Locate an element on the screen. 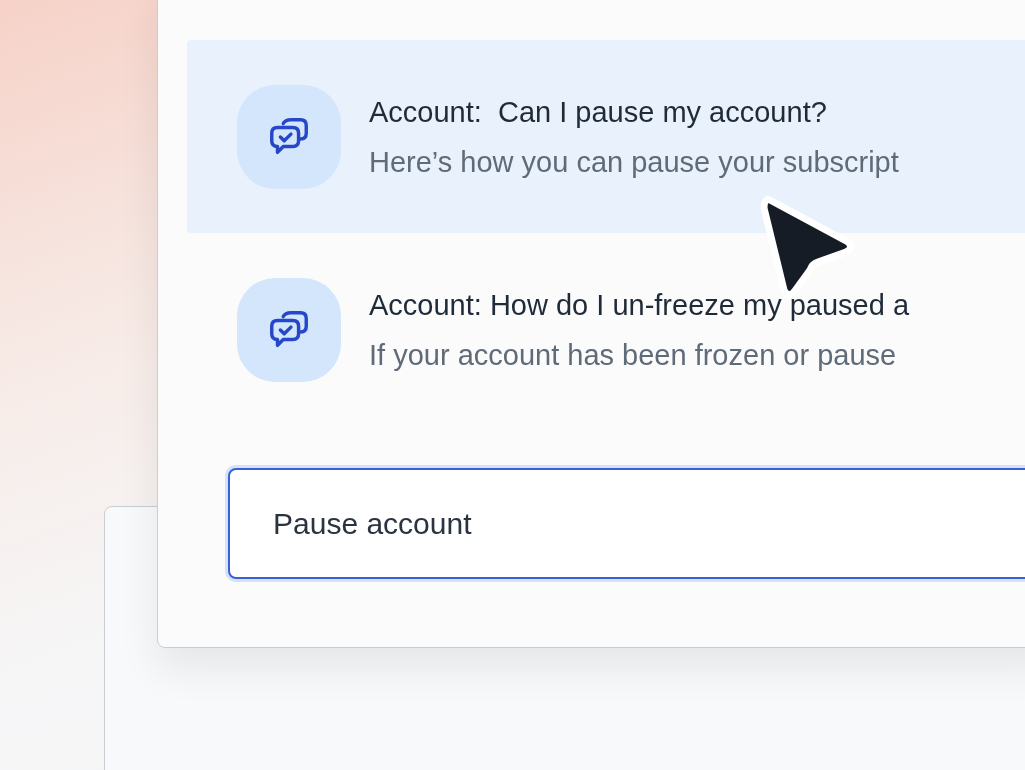 The image size is (1025, 770). result-snippet: If your account has been frozen or pause is located at coordinates (633, 355).